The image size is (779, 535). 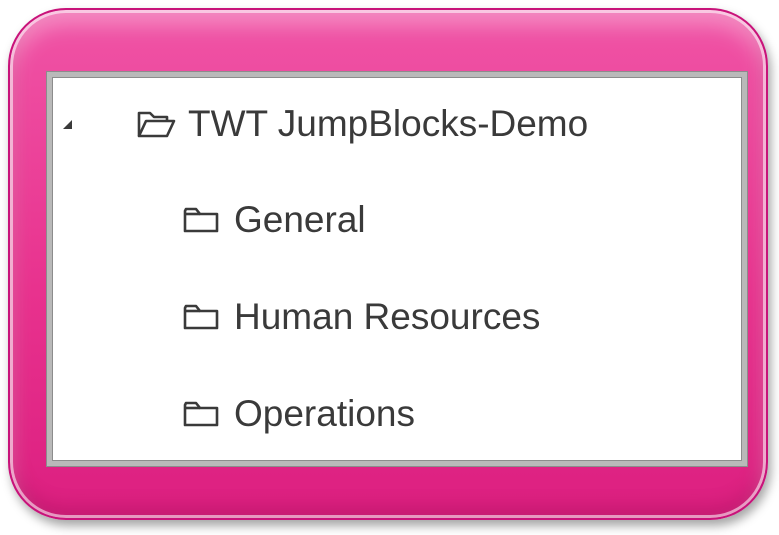 What do you see at coordinates (388, 123) in the screenshot?
I see `tree-node-root-label: TWT JumpBlocks-Demo` at bounding box center [388, 123].